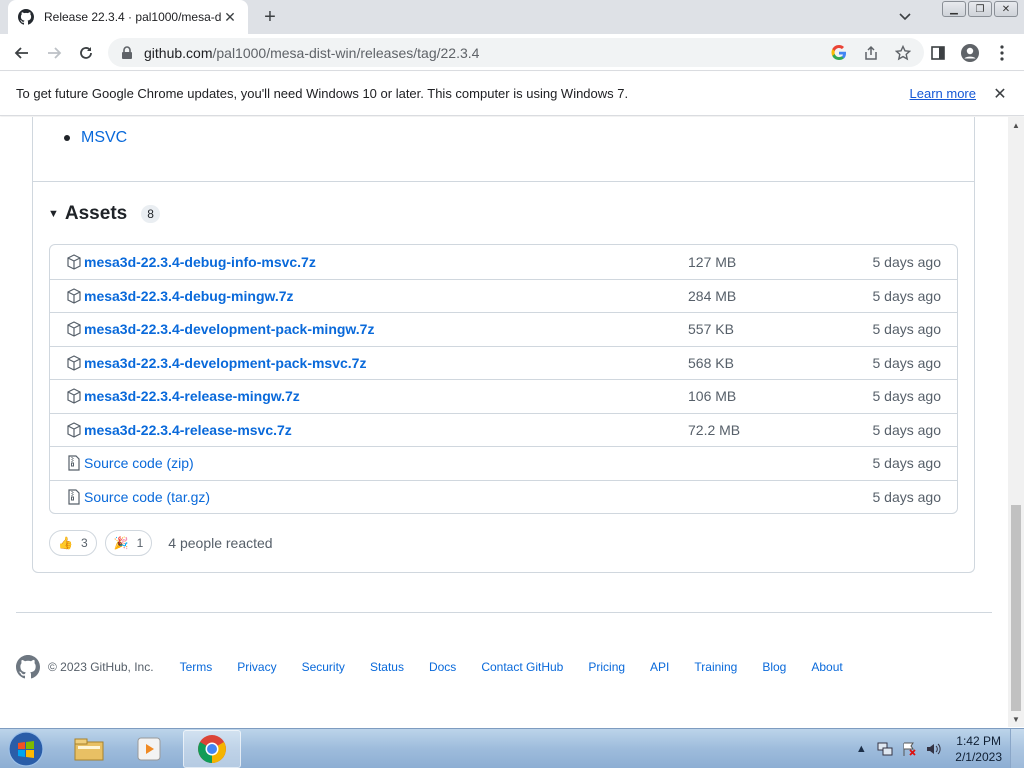 The image size is (1024, 768). I want to click on taskbar-clock: 1:42 PM 2/1/2023, so click(978, 749).